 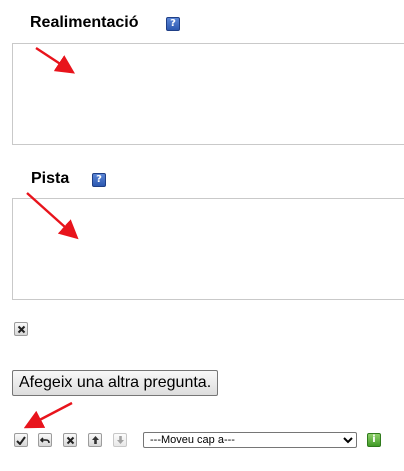 I want to click on move-to-select: ---Moveu cap a---, so click(x=250, y=440).